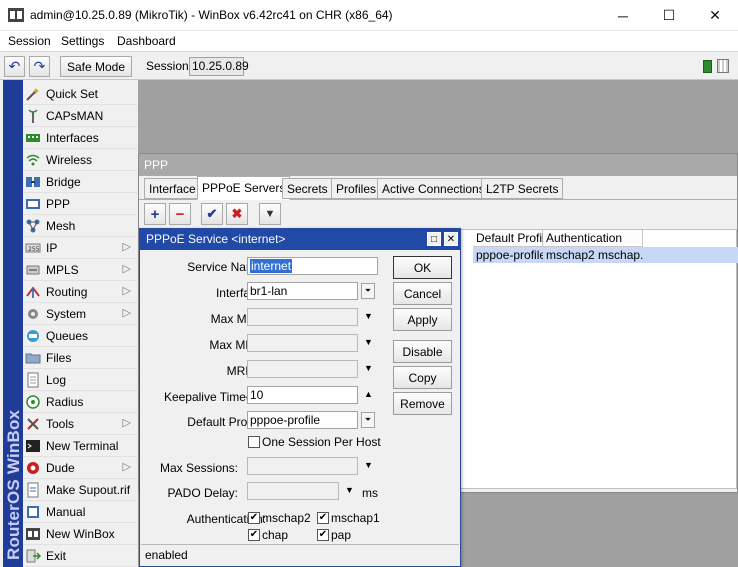  I want to click on mrru-input, so click(302, 369).